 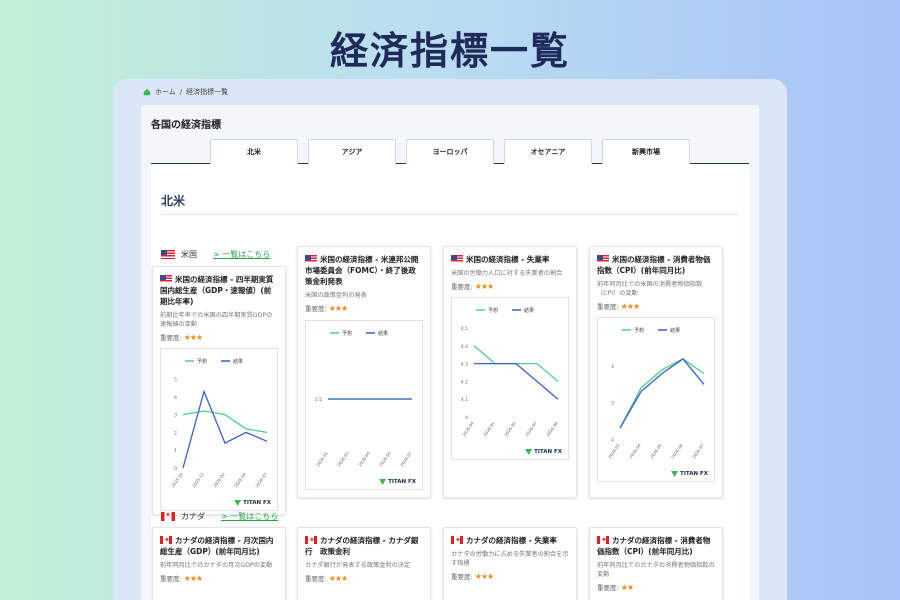 I want to click on y-tick-label: 2, so click(x=612, y=440).